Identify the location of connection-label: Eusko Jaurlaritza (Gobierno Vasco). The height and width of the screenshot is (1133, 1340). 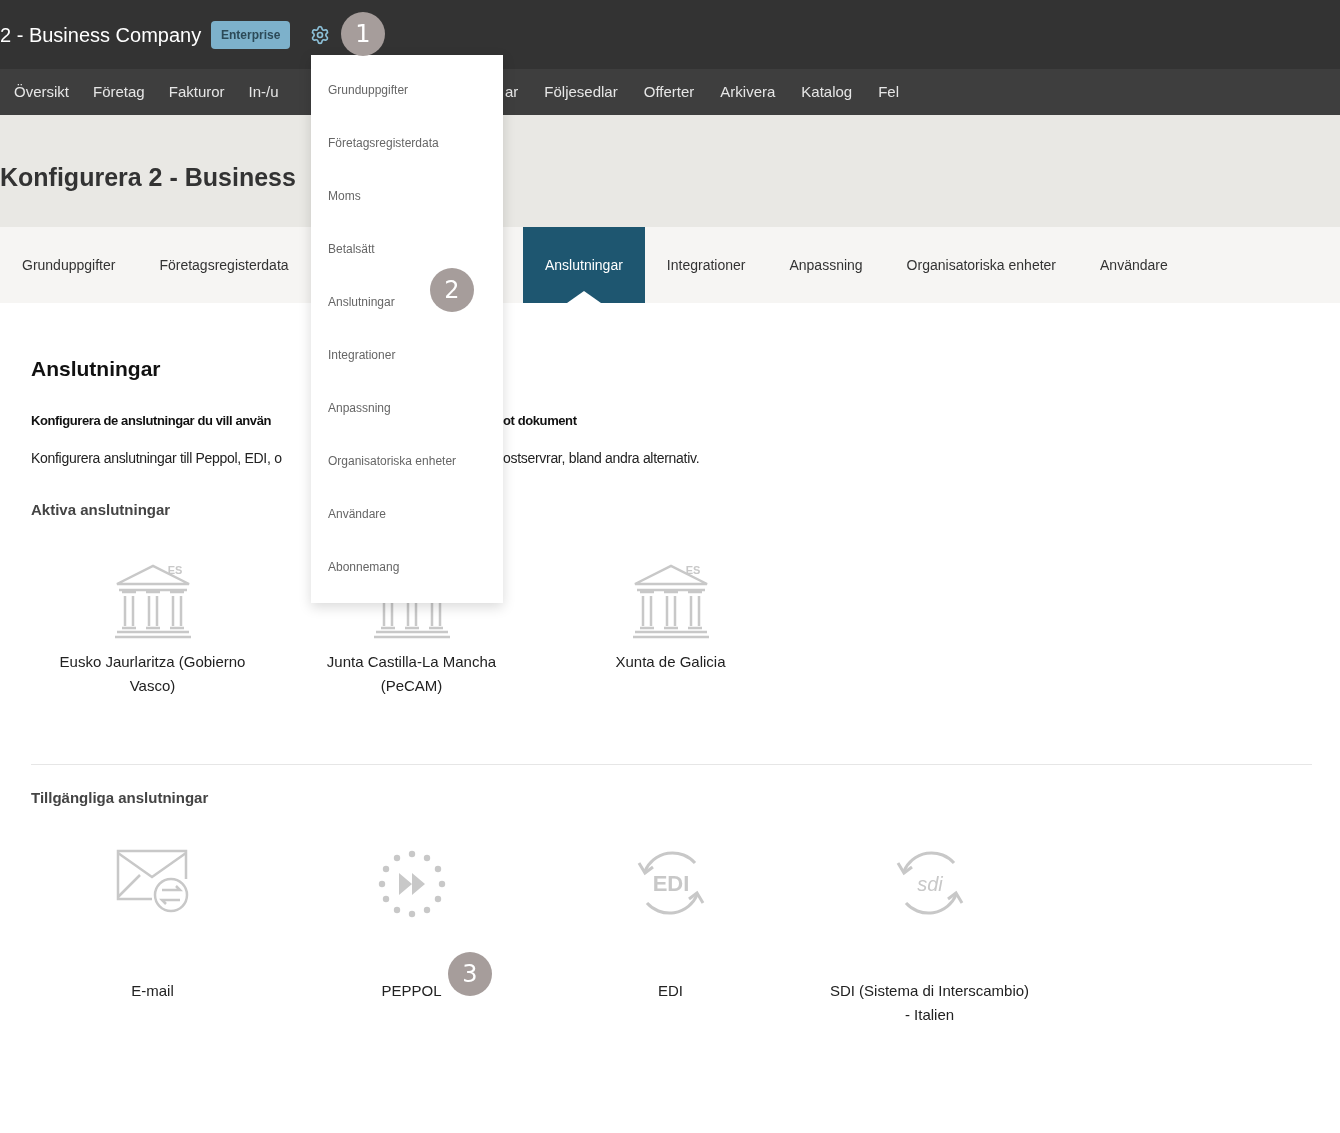
(152, 673).